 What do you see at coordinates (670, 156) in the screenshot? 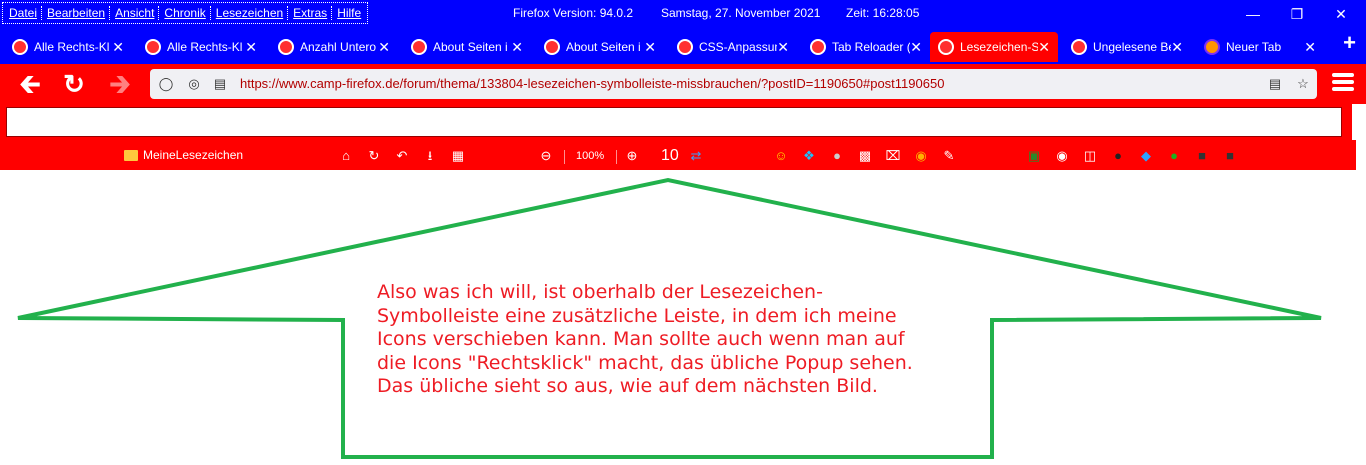
I see `count-label: 10` at bounding box center [670, 156].